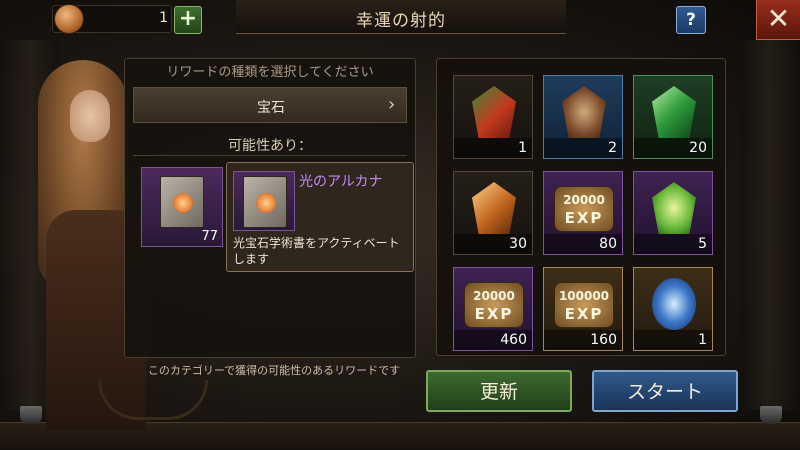  I want to click on add-coins-button: +, so click(188, 20).